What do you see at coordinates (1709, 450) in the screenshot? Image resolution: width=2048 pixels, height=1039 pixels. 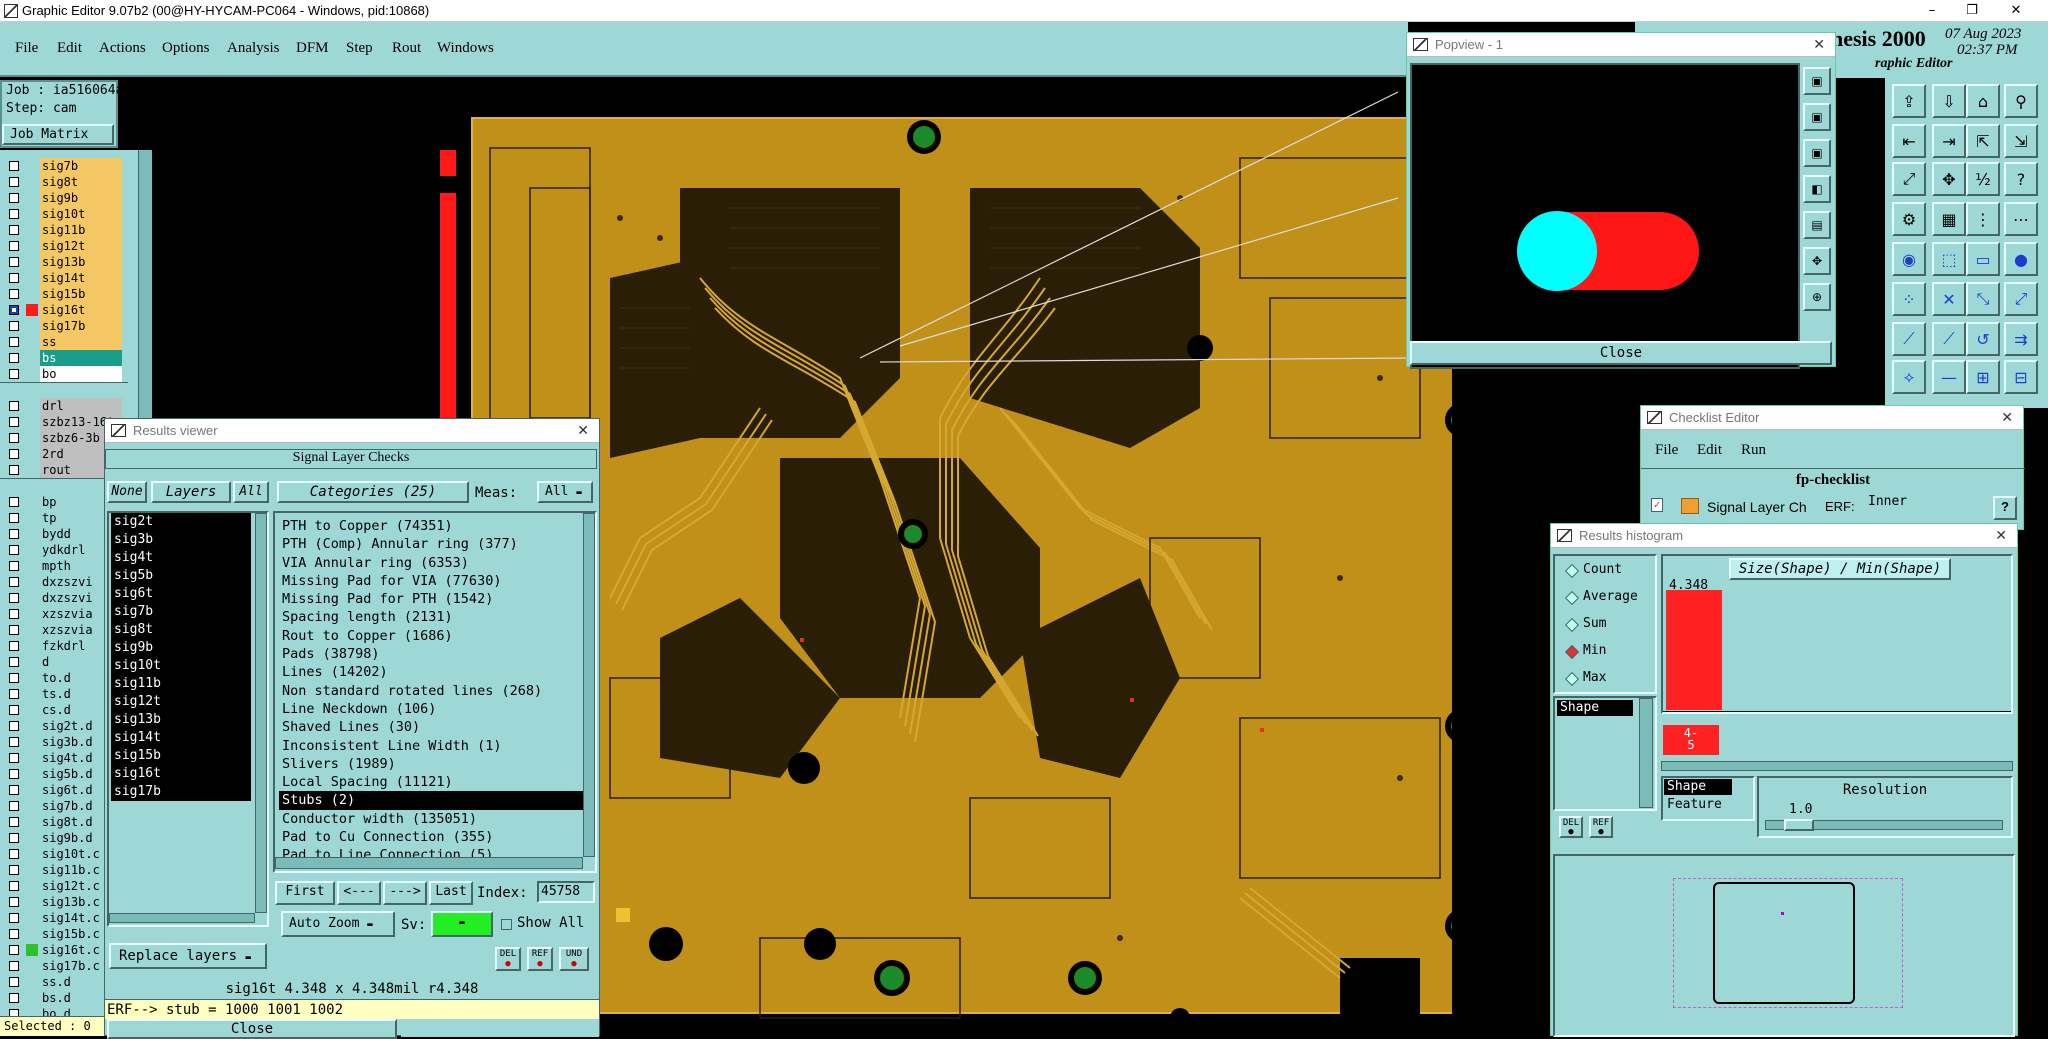 I see `checklist-menu-edit: Edit` at bounding box center [1709, 450].